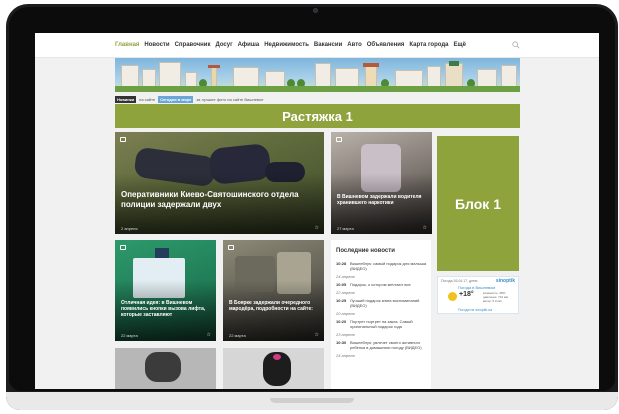 Image resolution: width=619 pixels, height=414 pixels. I want to click on news-date: 20 апреля, so click(345, 313).